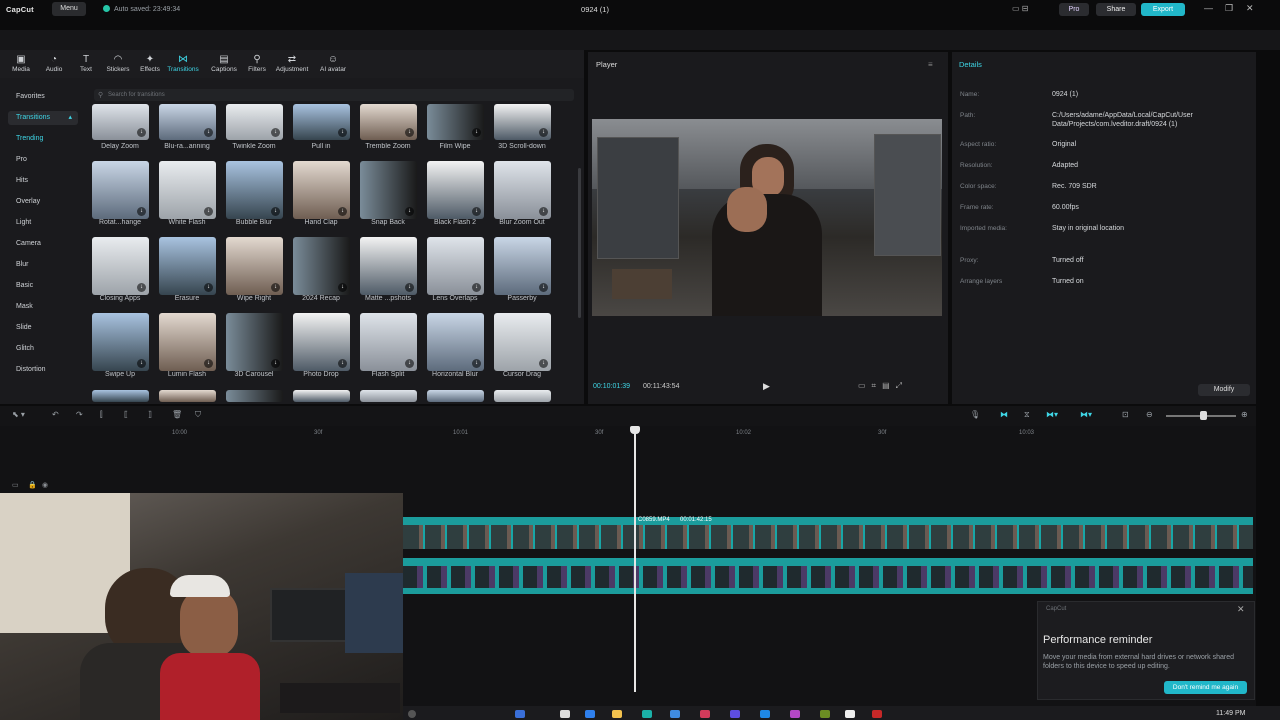 This screenshot has height=720, width=1280. I want to click on search-taskbar-icon, so click(412, 714).